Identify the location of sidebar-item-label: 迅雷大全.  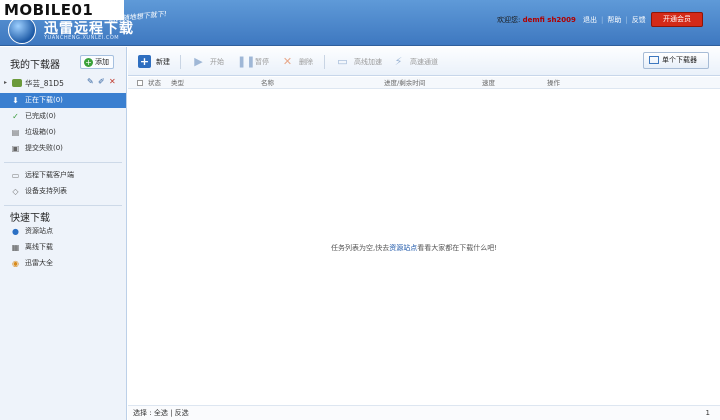
(39, 263).